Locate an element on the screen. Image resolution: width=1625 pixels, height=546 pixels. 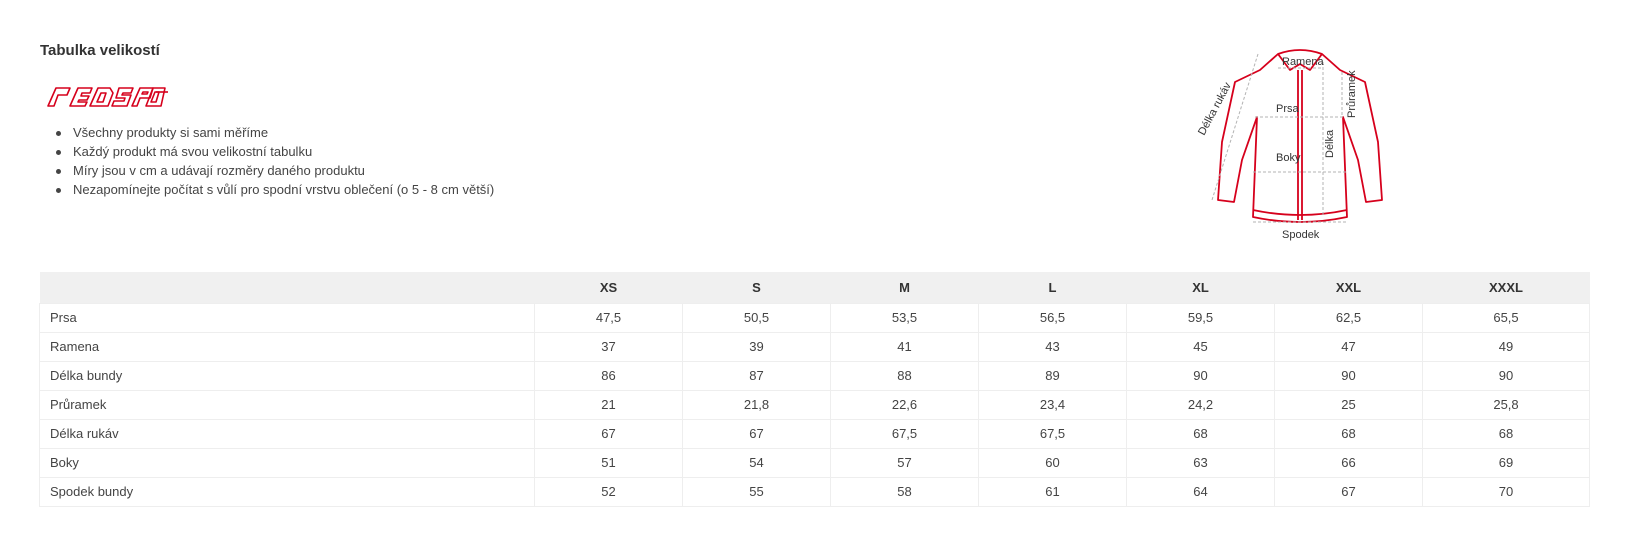
jacket-zipper is located at coordinates (1300, 145).